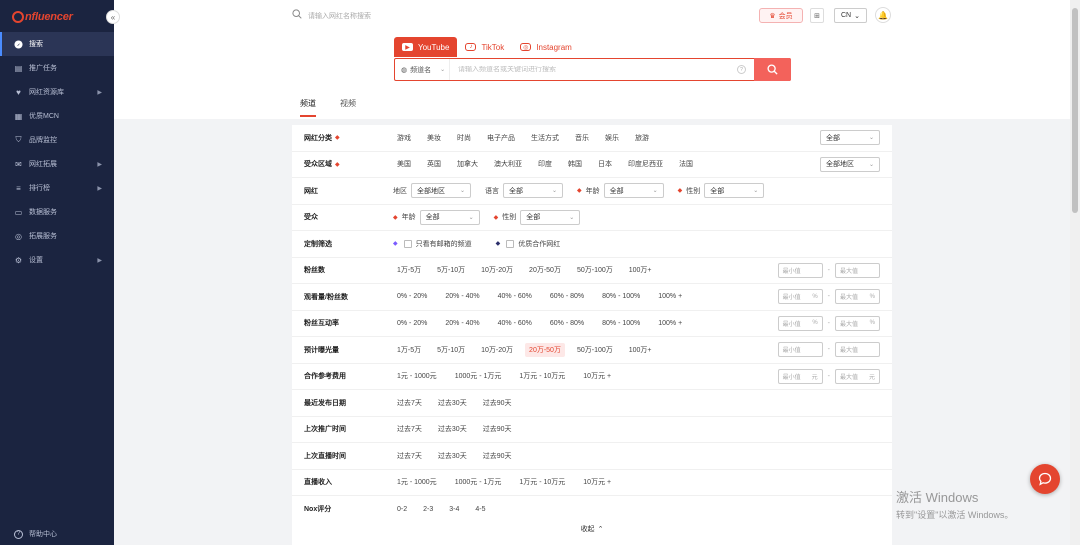  I want to click on option: 印度, so click(545, 164).